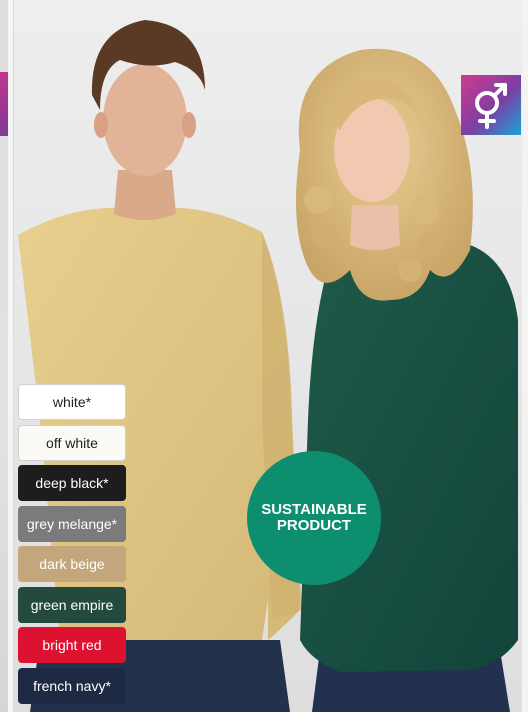  I want to click on color-swatch: deep black*, so click(72, 483).